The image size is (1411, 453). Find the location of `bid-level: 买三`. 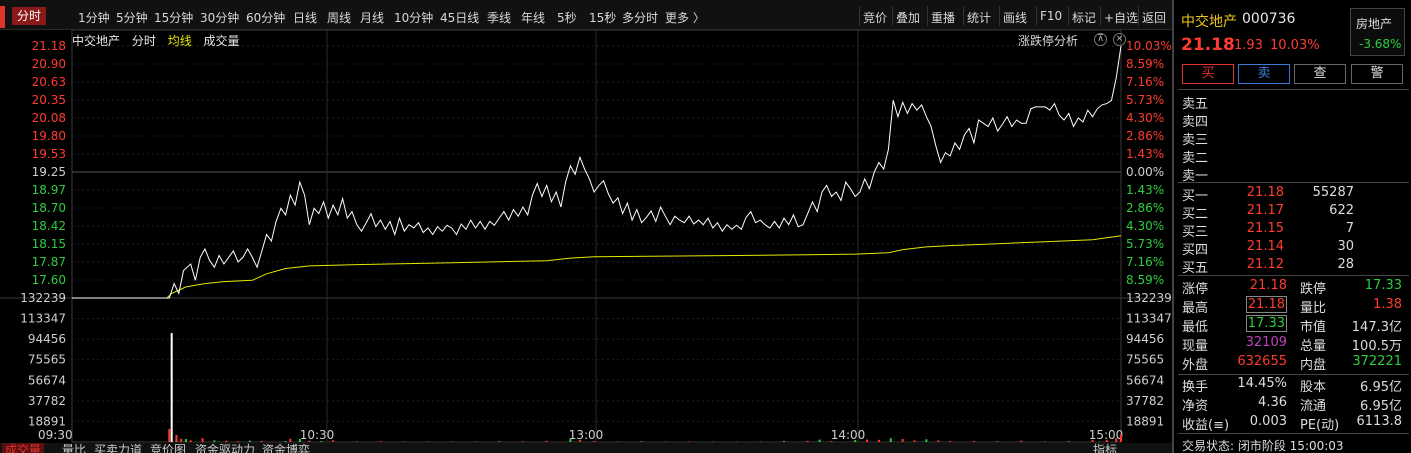

bid-level: 买三 is located at coordinates (1195, 230).